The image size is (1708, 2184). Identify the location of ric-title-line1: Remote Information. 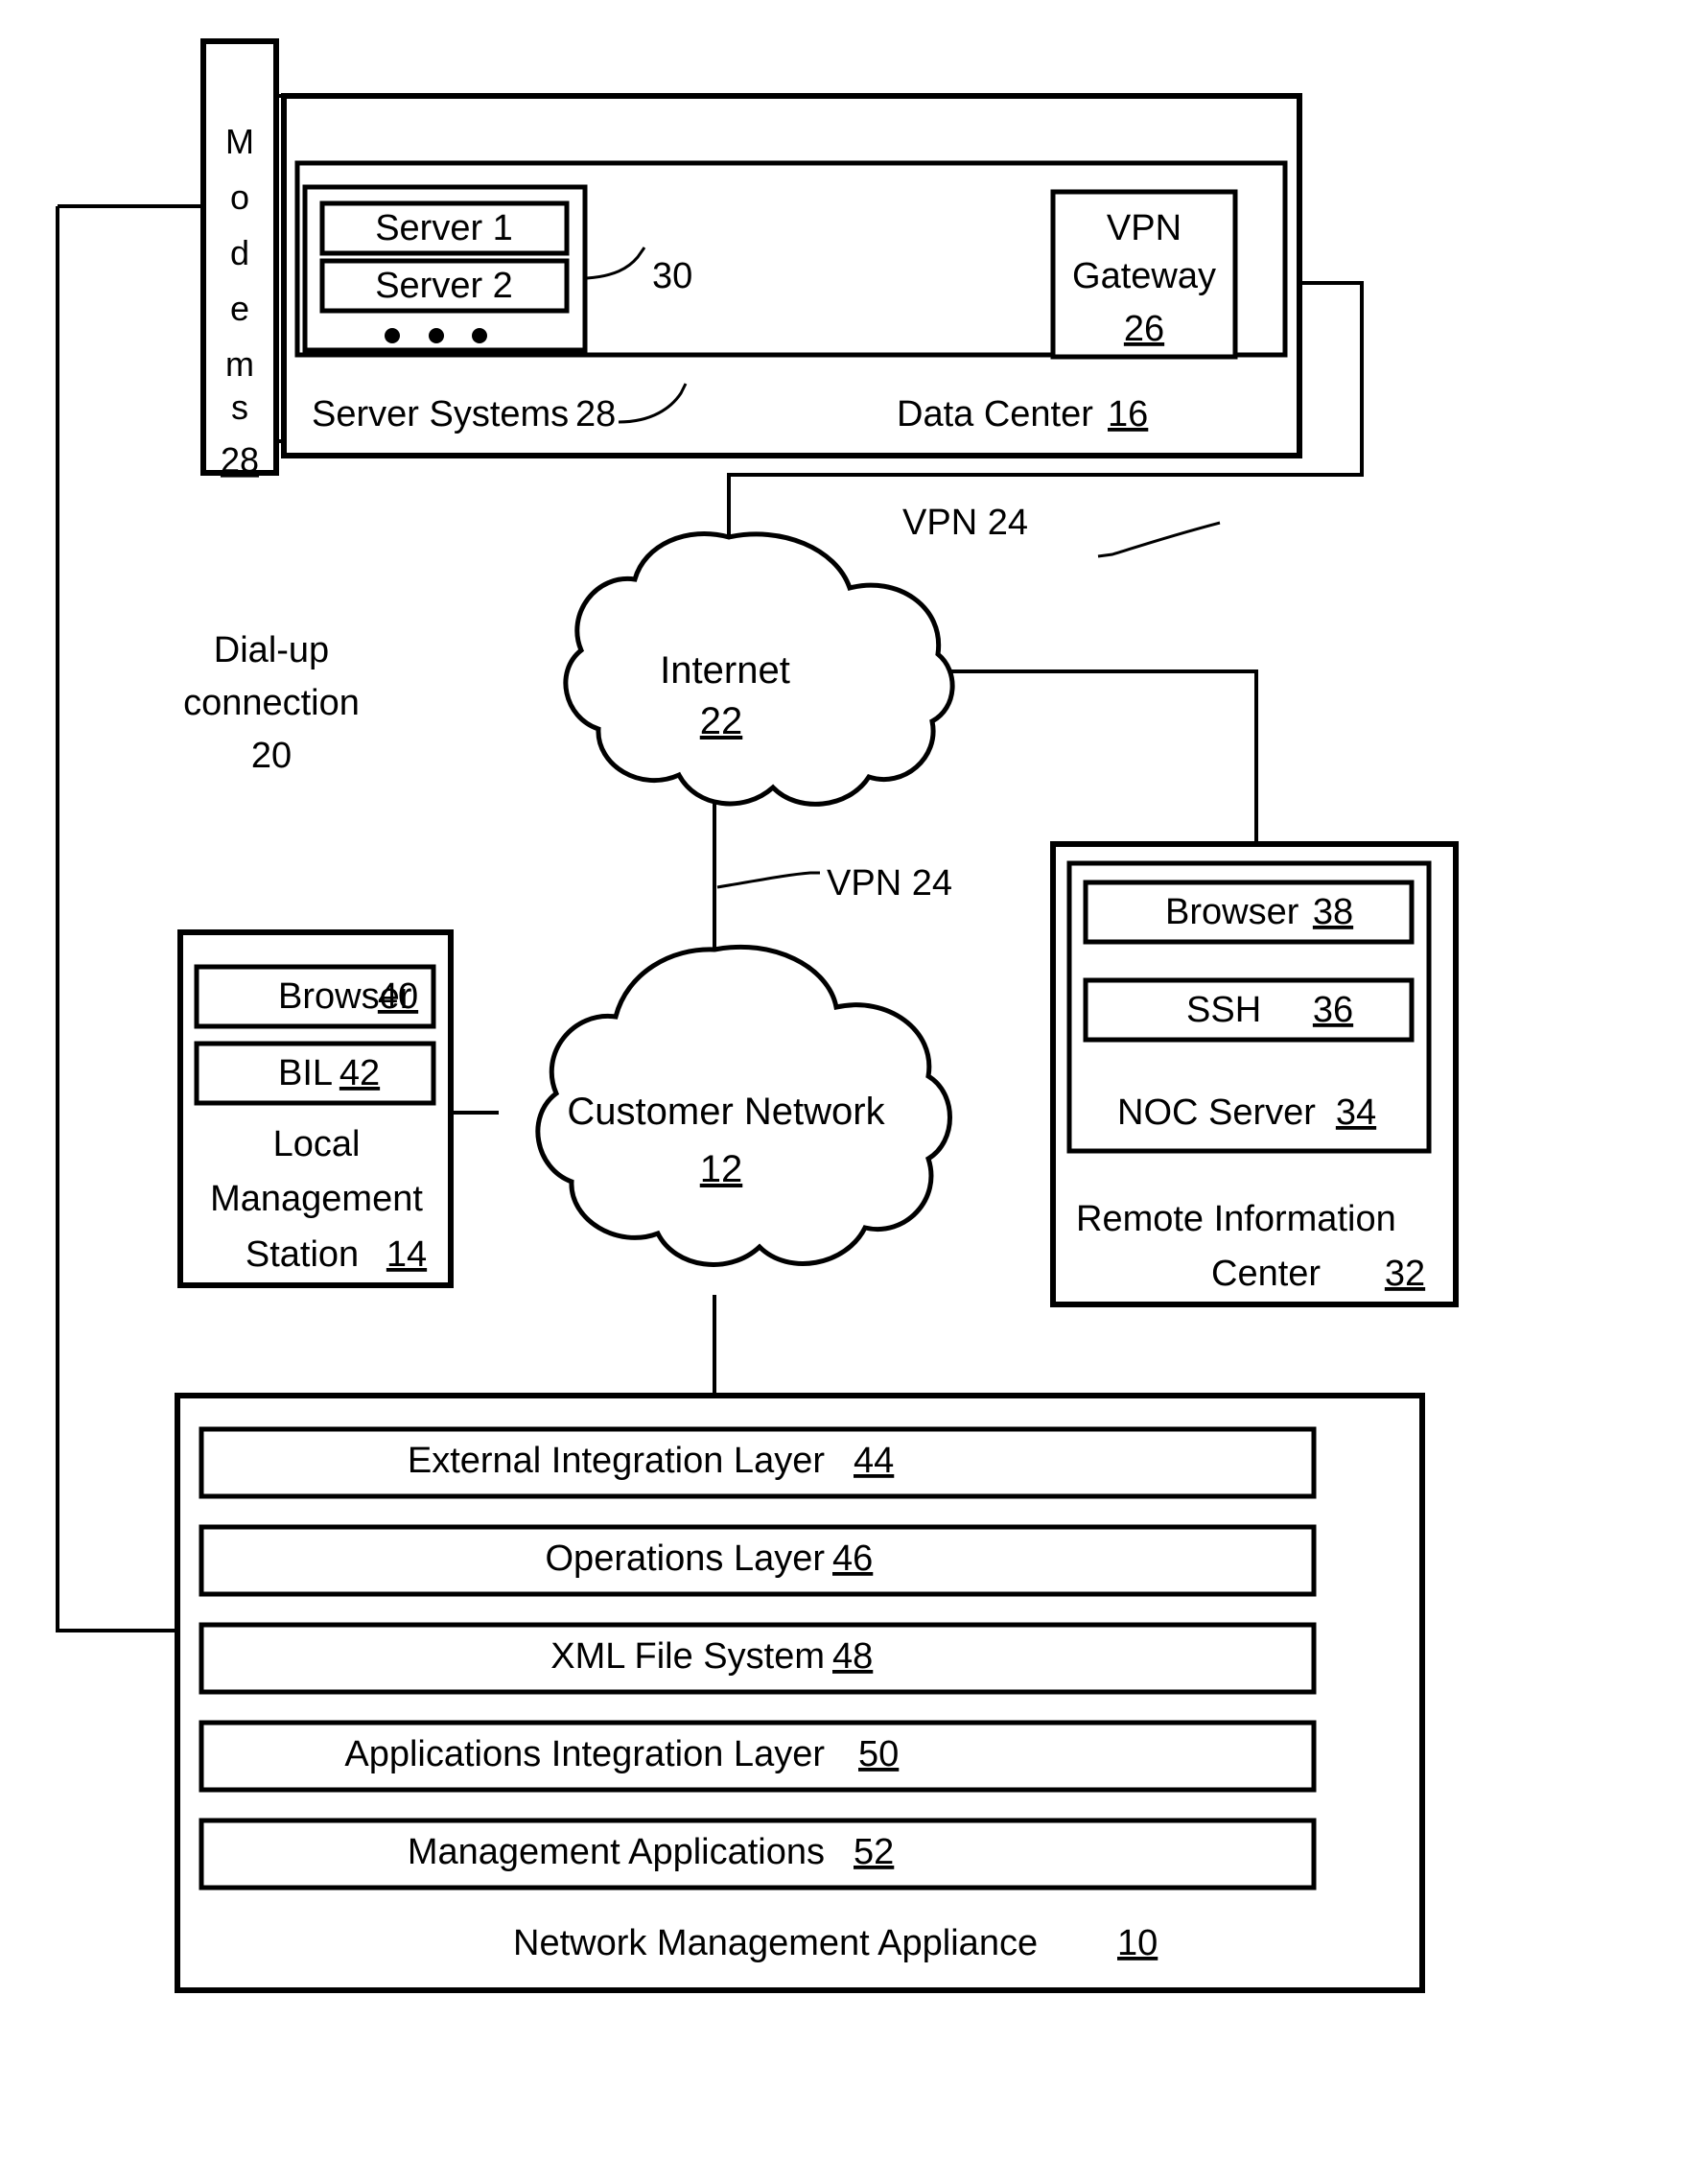
(1236, 1219).